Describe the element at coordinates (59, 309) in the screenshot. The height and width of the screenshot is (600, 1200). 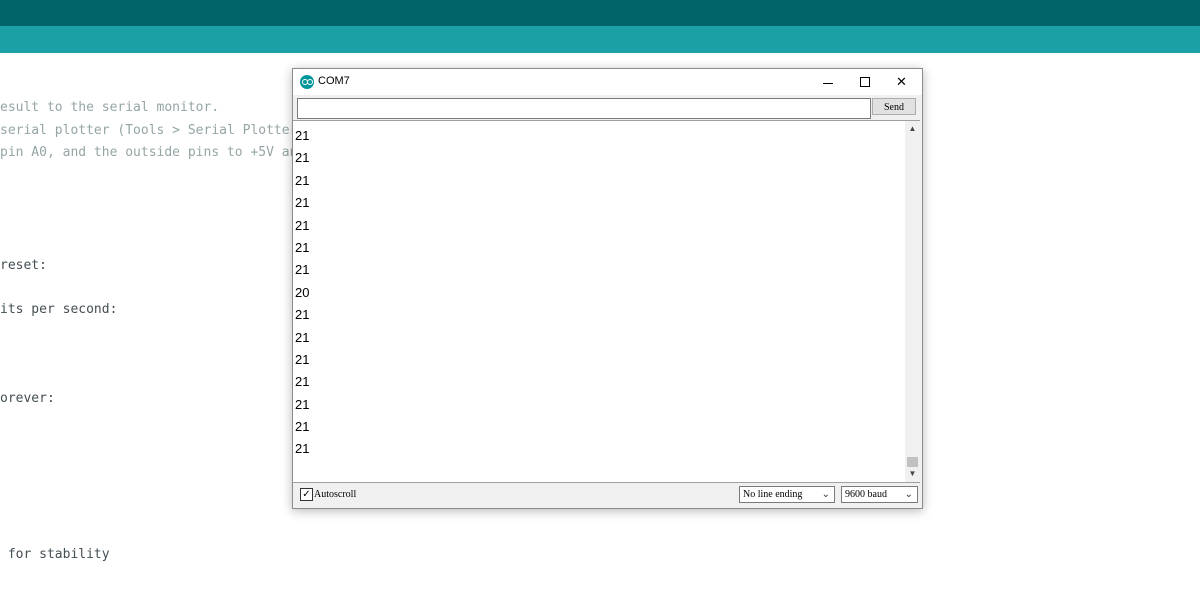
I see `code-line: its per second:` at that location.